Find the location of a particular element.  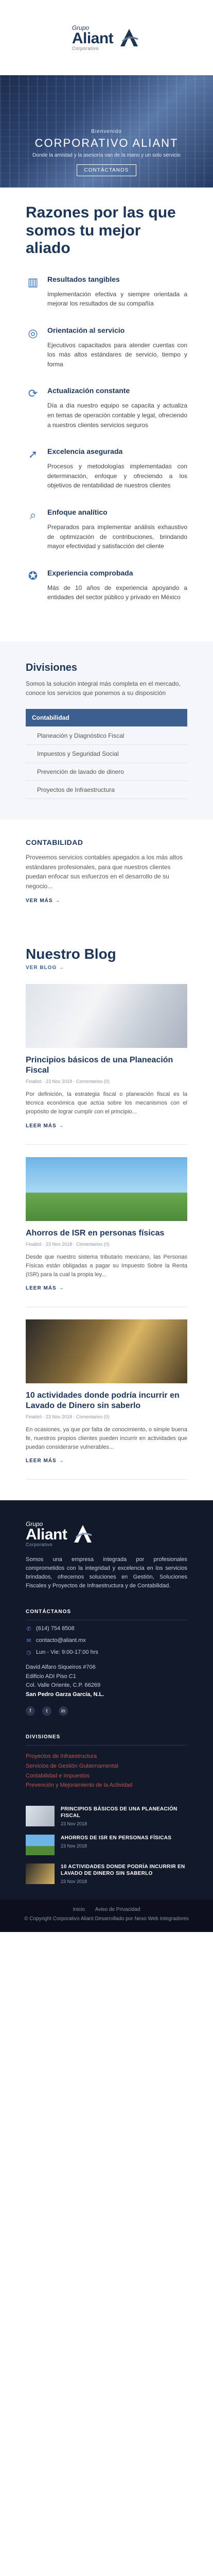

division-item: Proyectos de Infraestructura is located at coordinates (106, 790).